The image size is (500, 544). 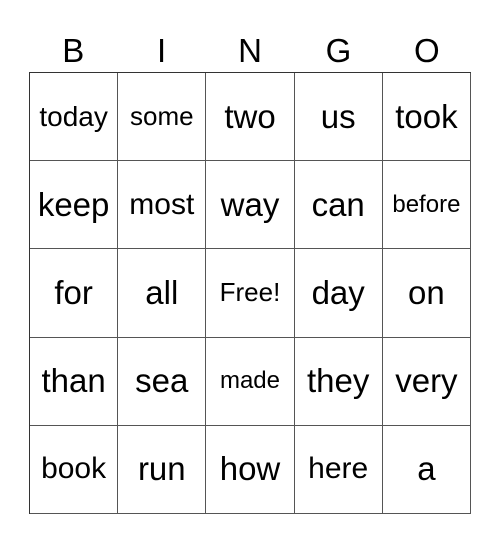 I want to click on bingo-cell: all, so click(x=162, y=293).